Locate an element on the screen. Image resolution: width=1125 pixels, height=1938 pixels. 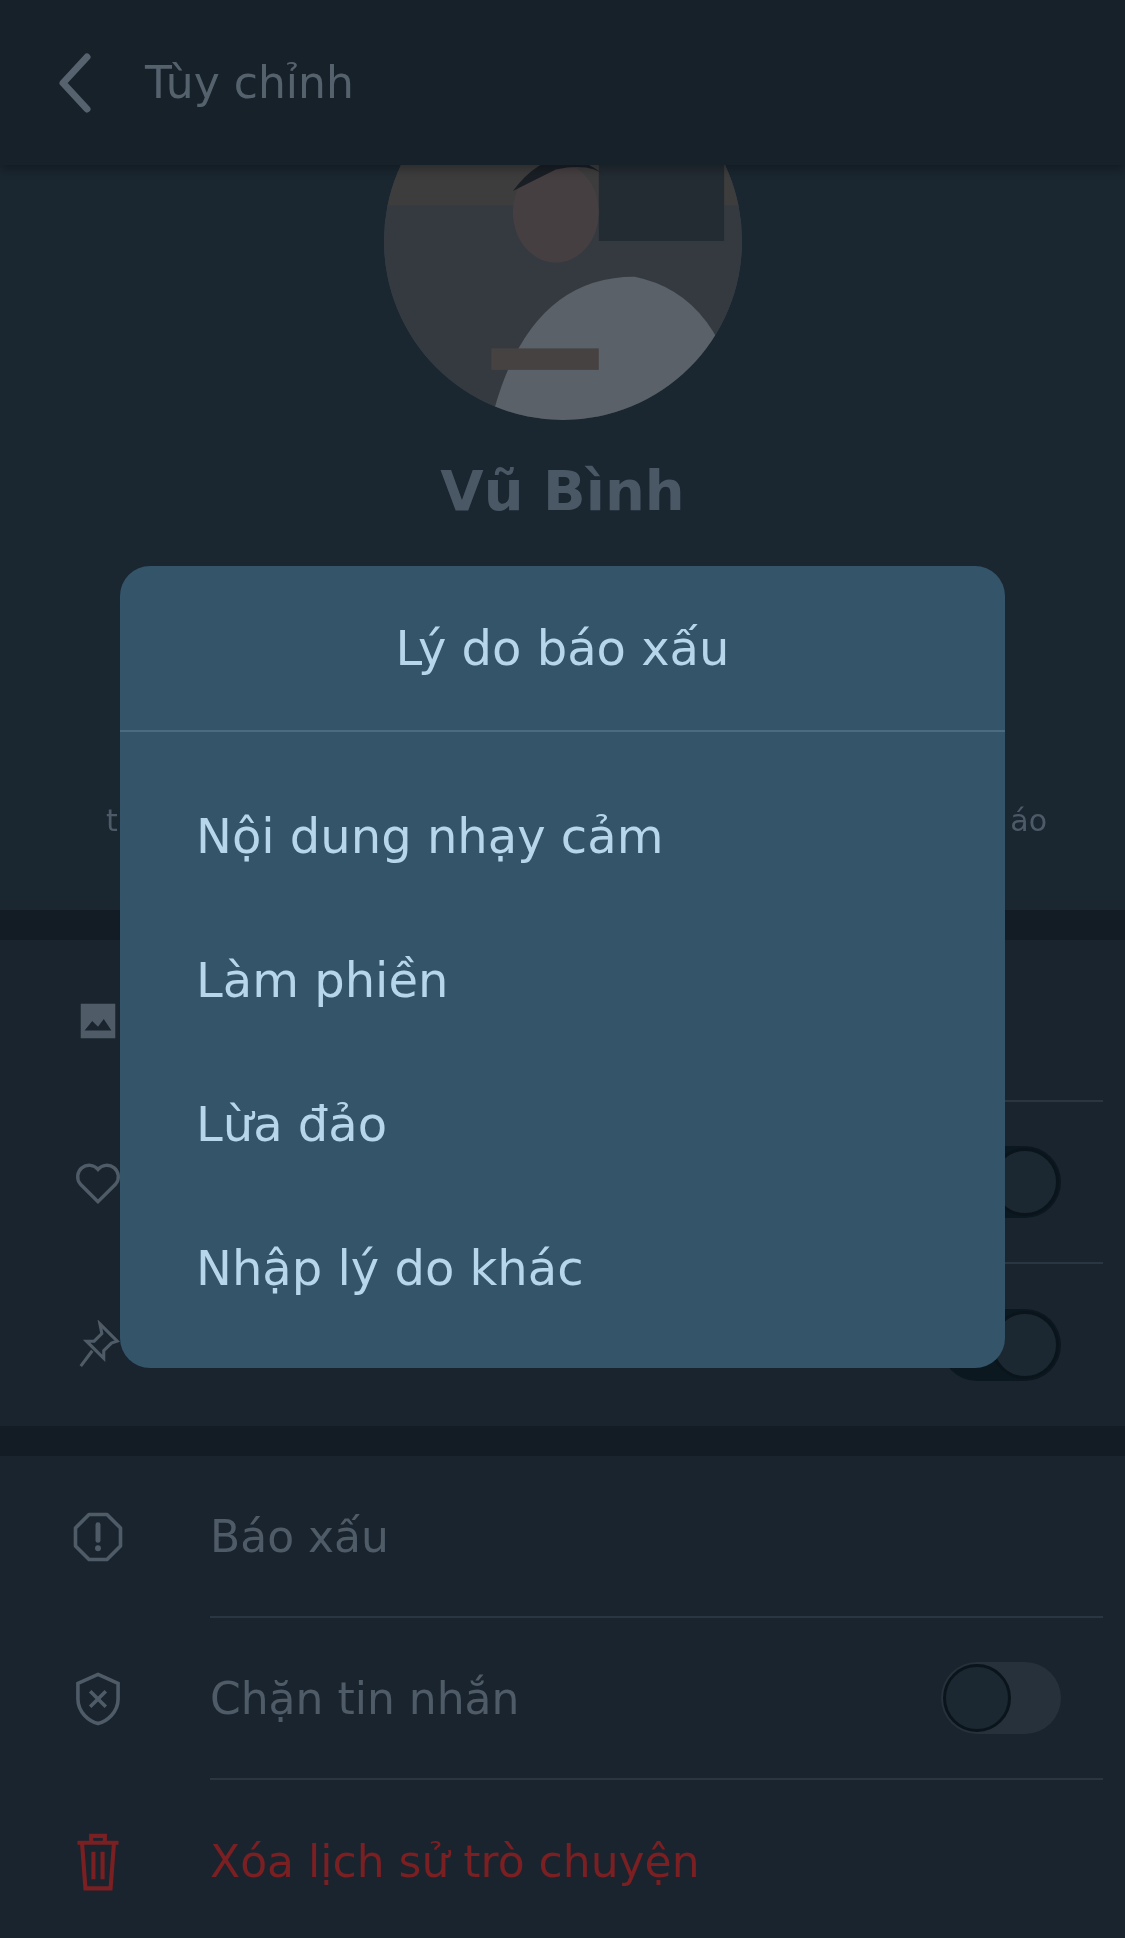
stat-label: áo is located at coordinates (1028, 820).